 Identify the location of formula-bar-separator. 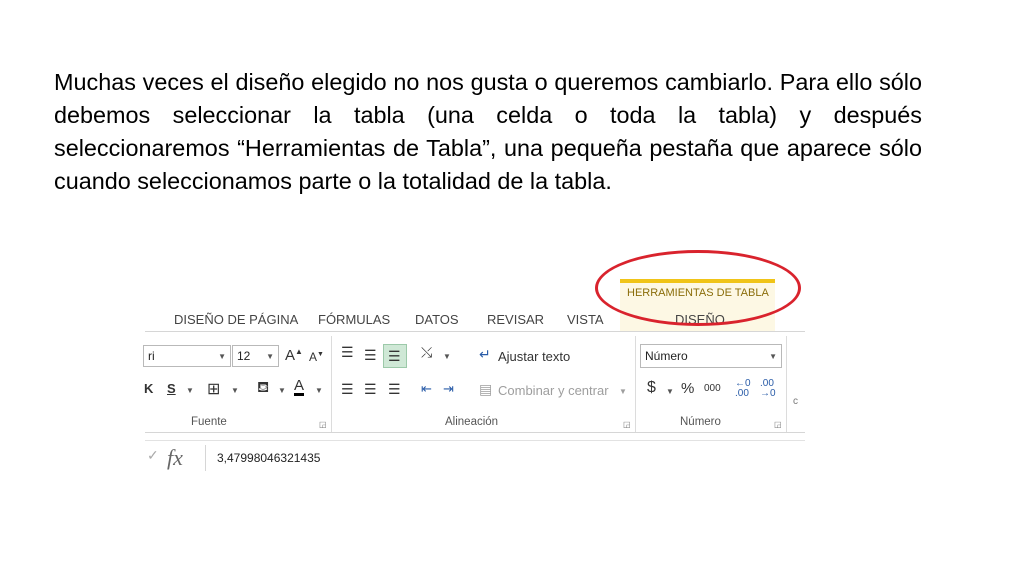
(205, 458).